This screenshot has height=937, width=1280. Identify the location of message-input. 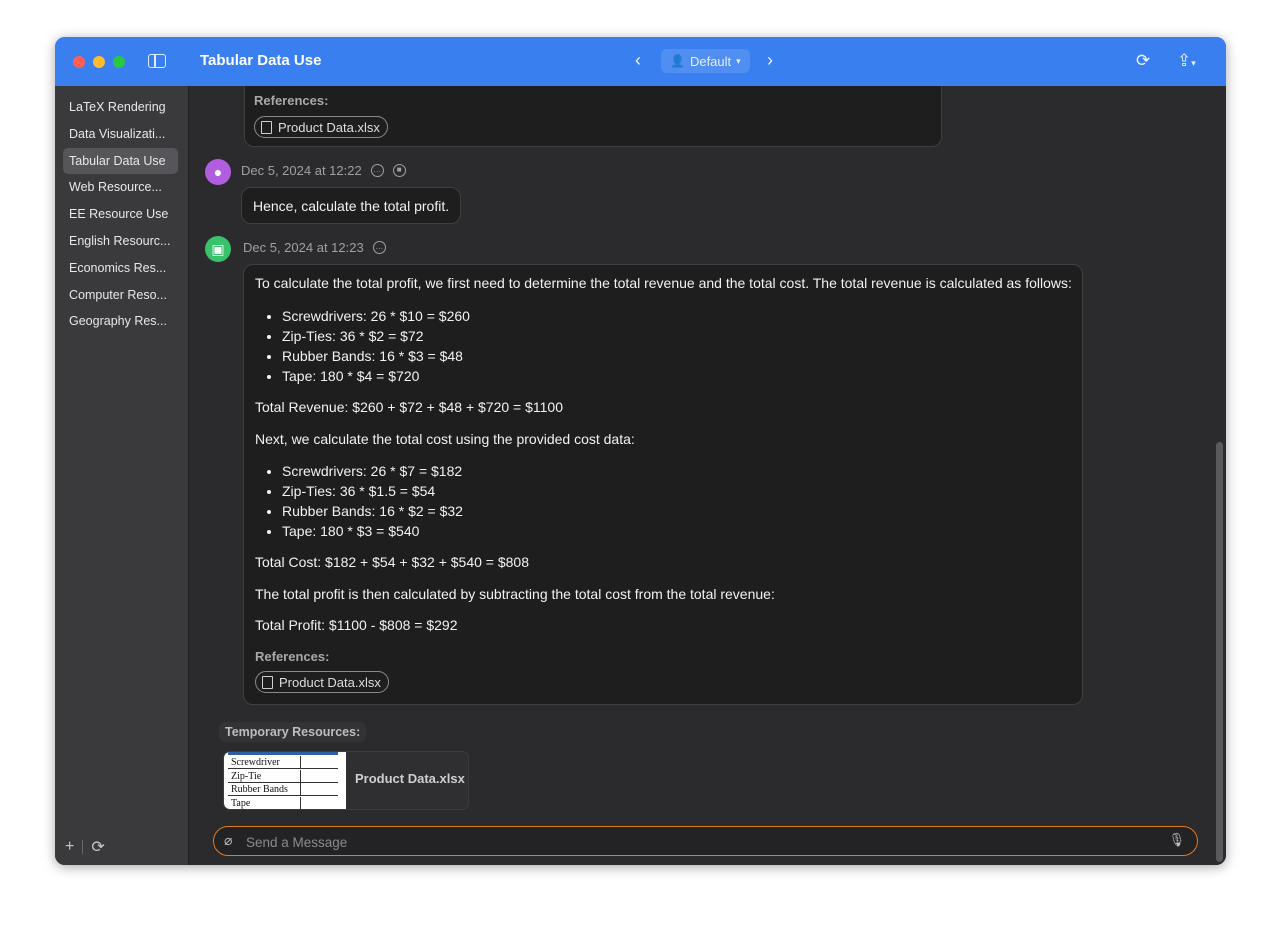
(706, 842).